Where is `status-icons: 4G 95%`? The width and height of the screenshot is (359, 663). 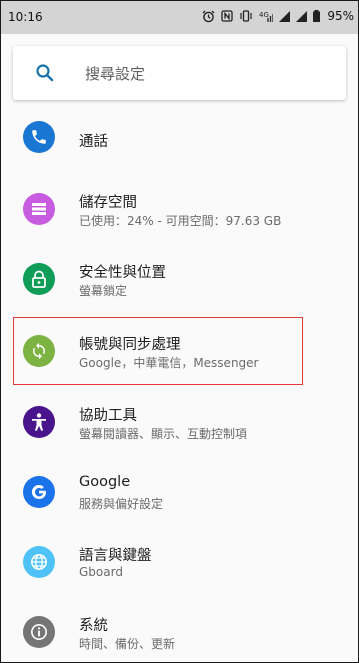 status-icons: 4G 95% is located at coordinates (278, 16).